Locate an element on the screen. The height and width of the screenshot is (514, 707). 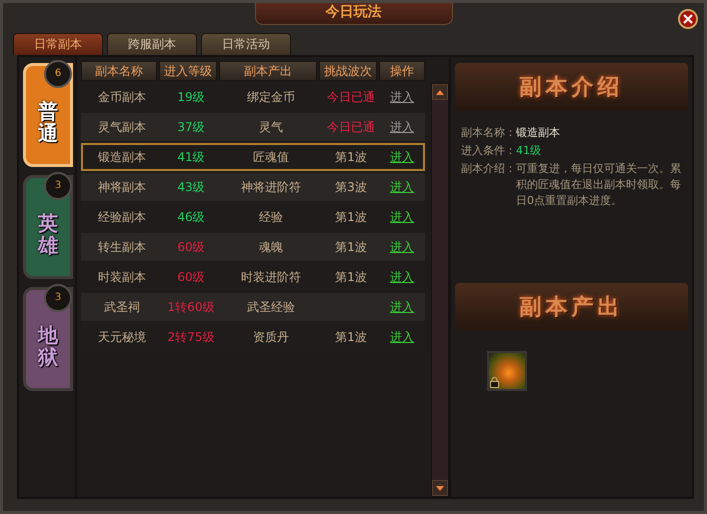
column-header: 进入等级 is located at coordinates (188, 71).